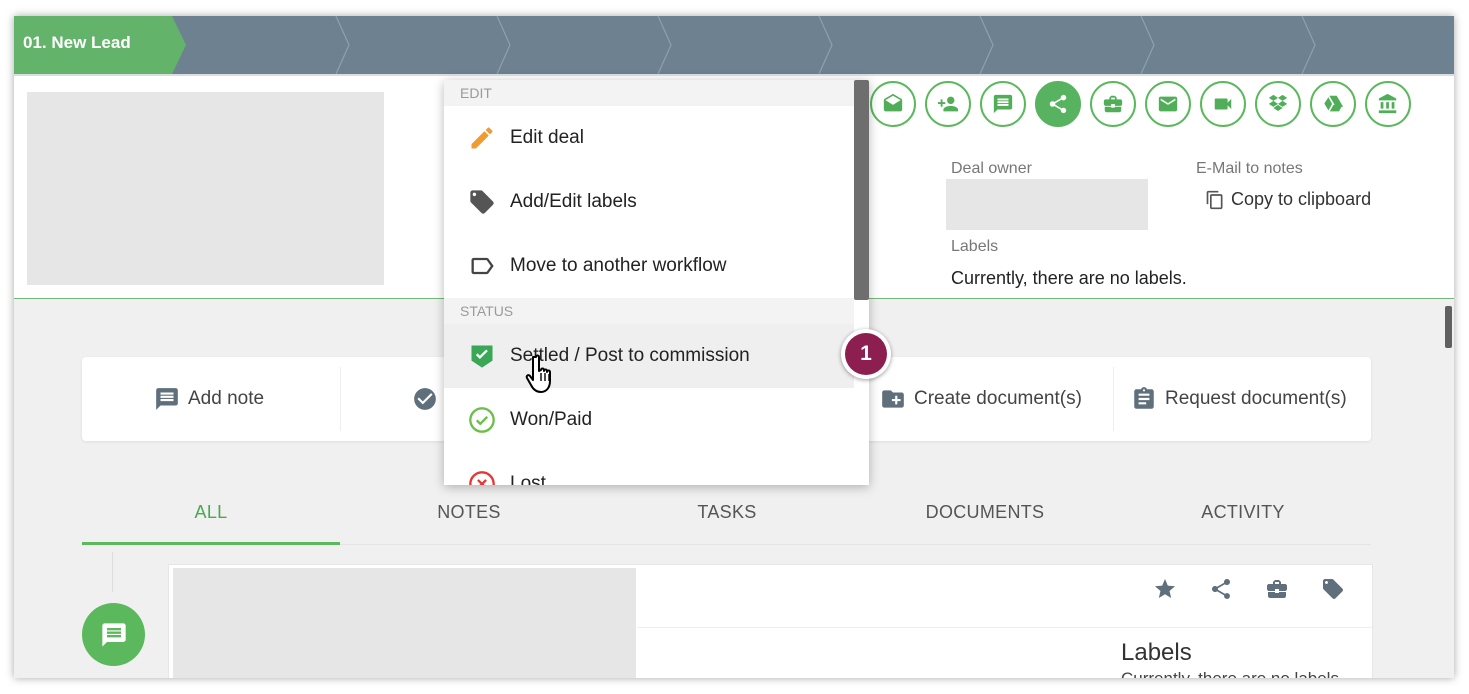  Describe the element at coordinates (1388, 104) in the screenshot. I see `bank-icon` at that location.